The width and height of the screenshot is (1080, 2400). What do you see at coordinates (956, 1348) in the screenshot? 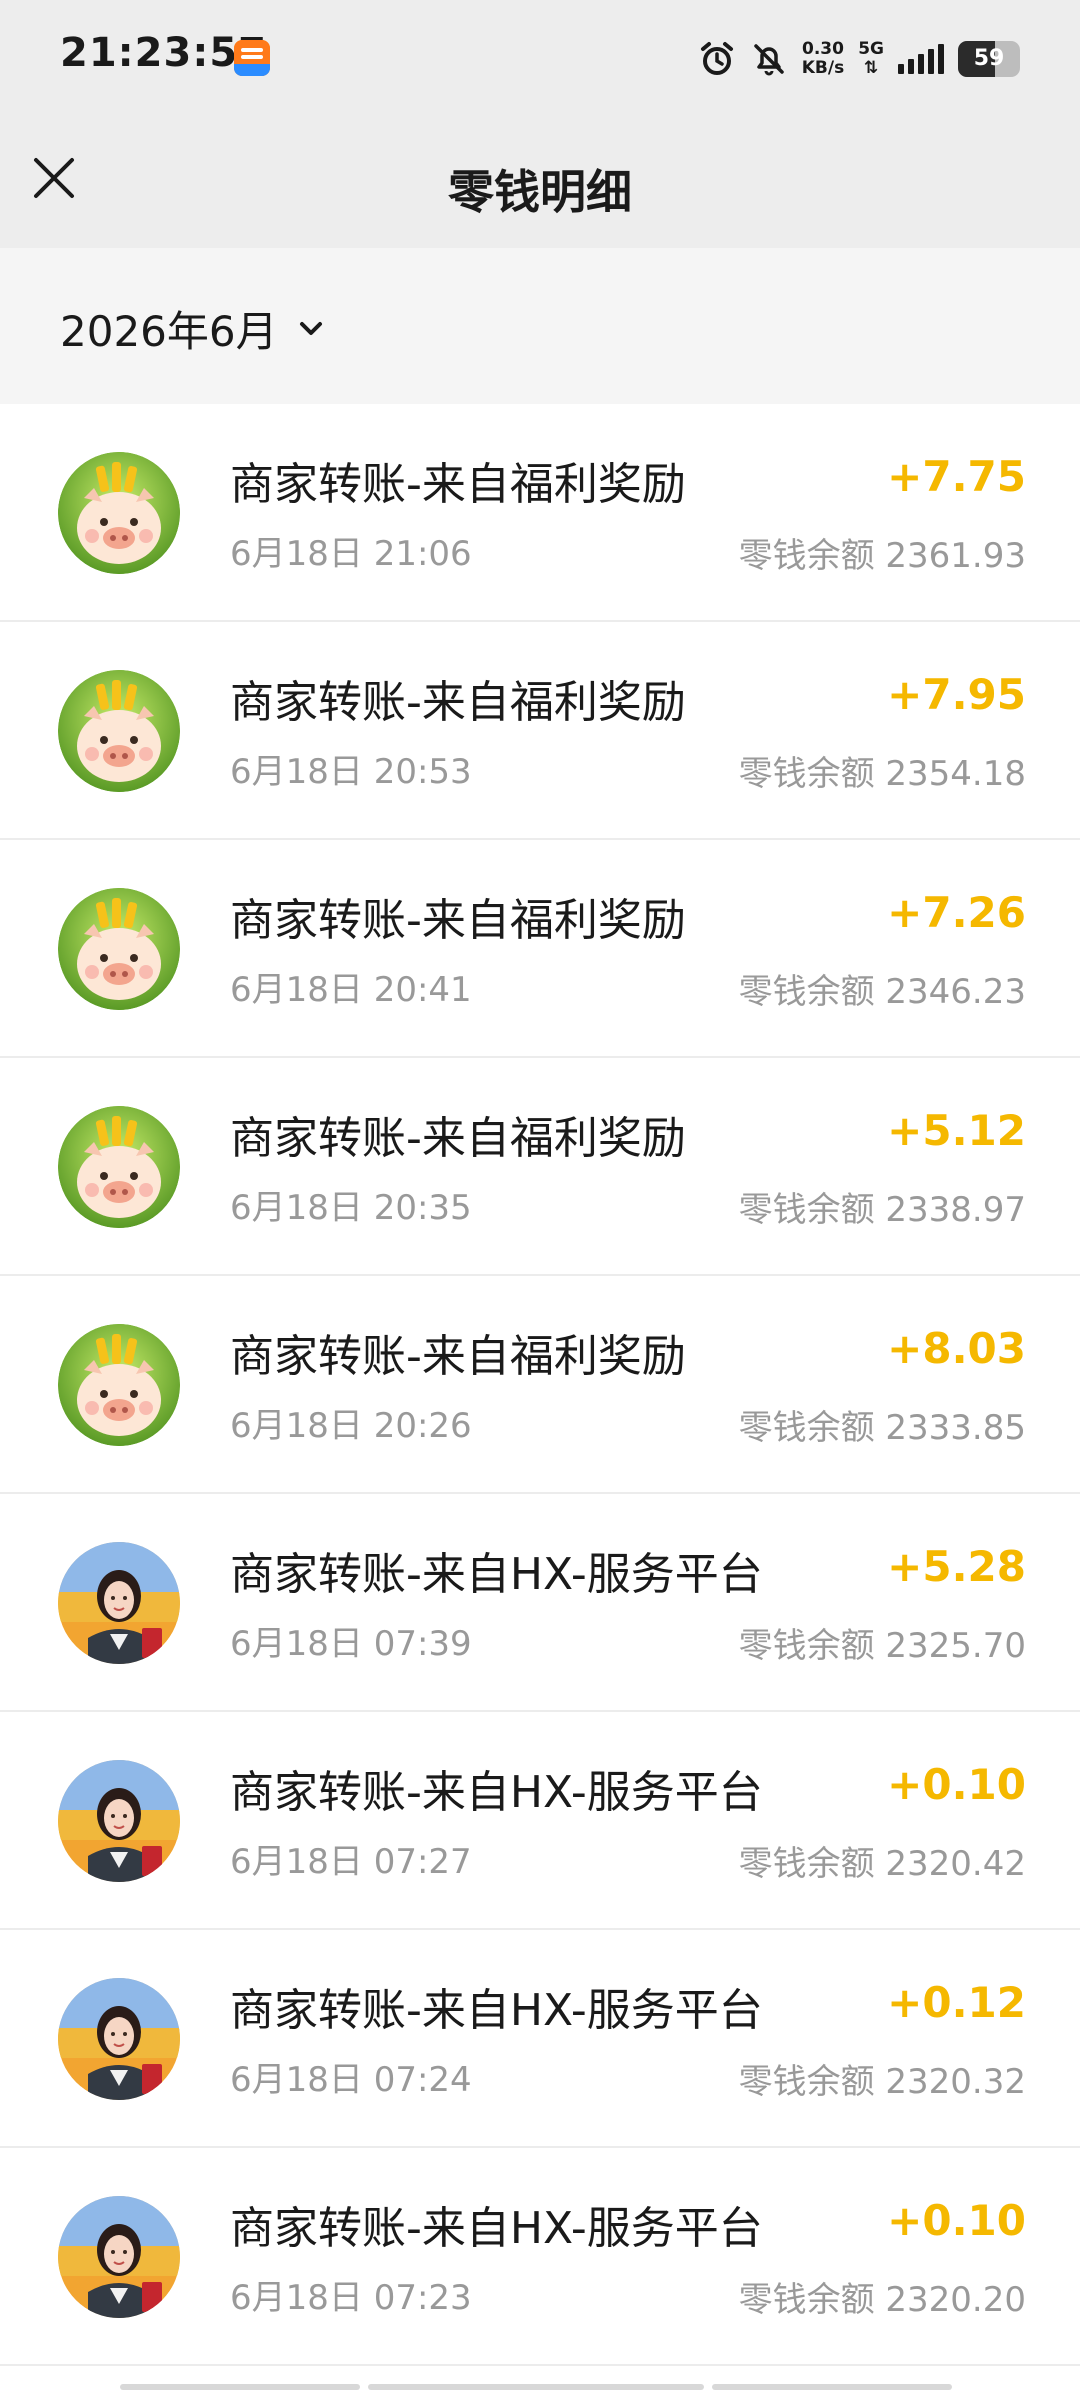
I see `transaction-amount: +8.03` at bounding box center [956, 1348].